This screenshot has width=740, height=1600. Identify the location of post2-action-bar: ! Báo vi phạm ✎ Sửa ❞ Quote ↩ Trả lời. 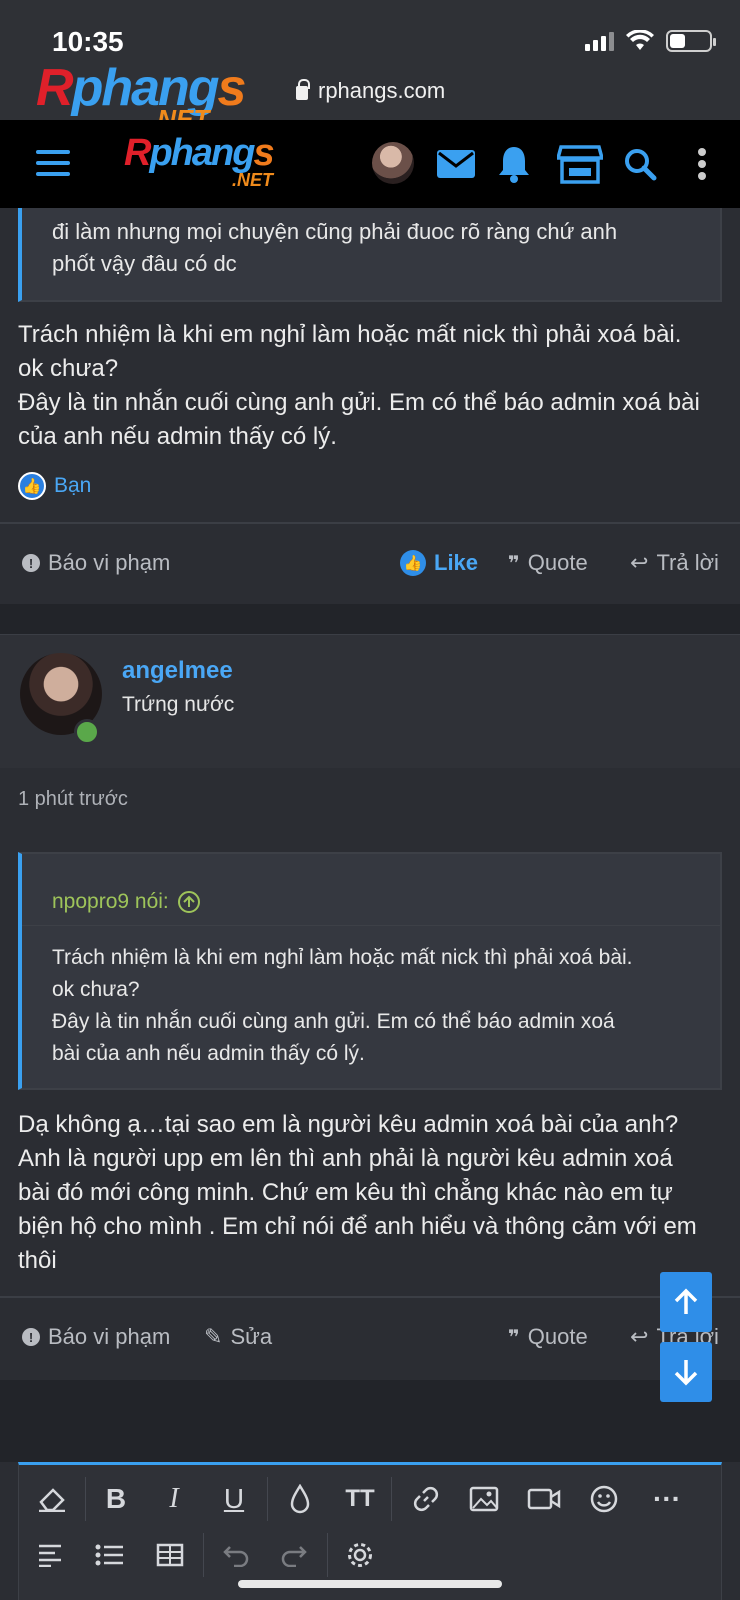
(370, 1338).